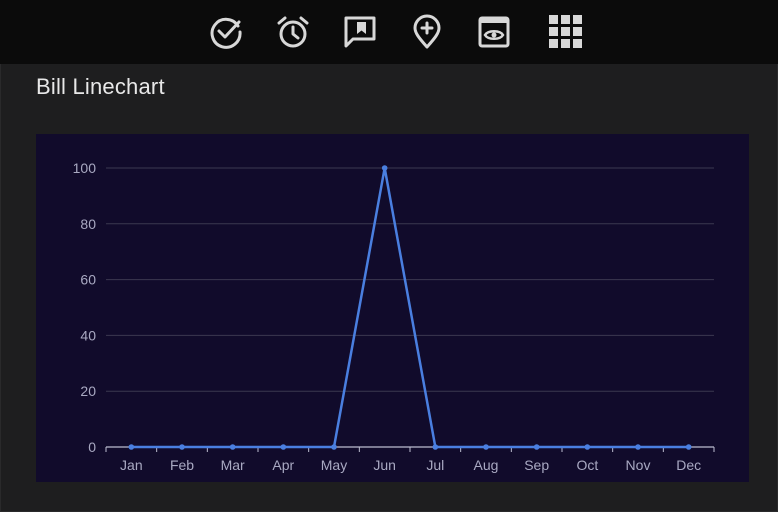 This screenshot has width=778, height=512. I want to click on x-tick-label-sep: Sep, so click(536, 465).